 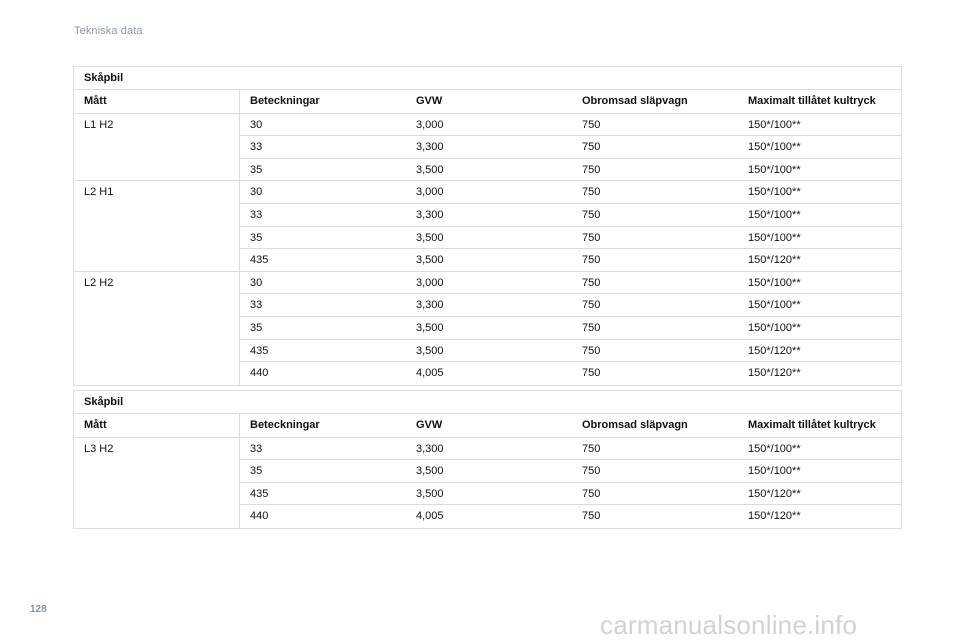 I want to click on table-row: L2 H2 30 3,000 750 150*/100**, so click(x=487, y=283).